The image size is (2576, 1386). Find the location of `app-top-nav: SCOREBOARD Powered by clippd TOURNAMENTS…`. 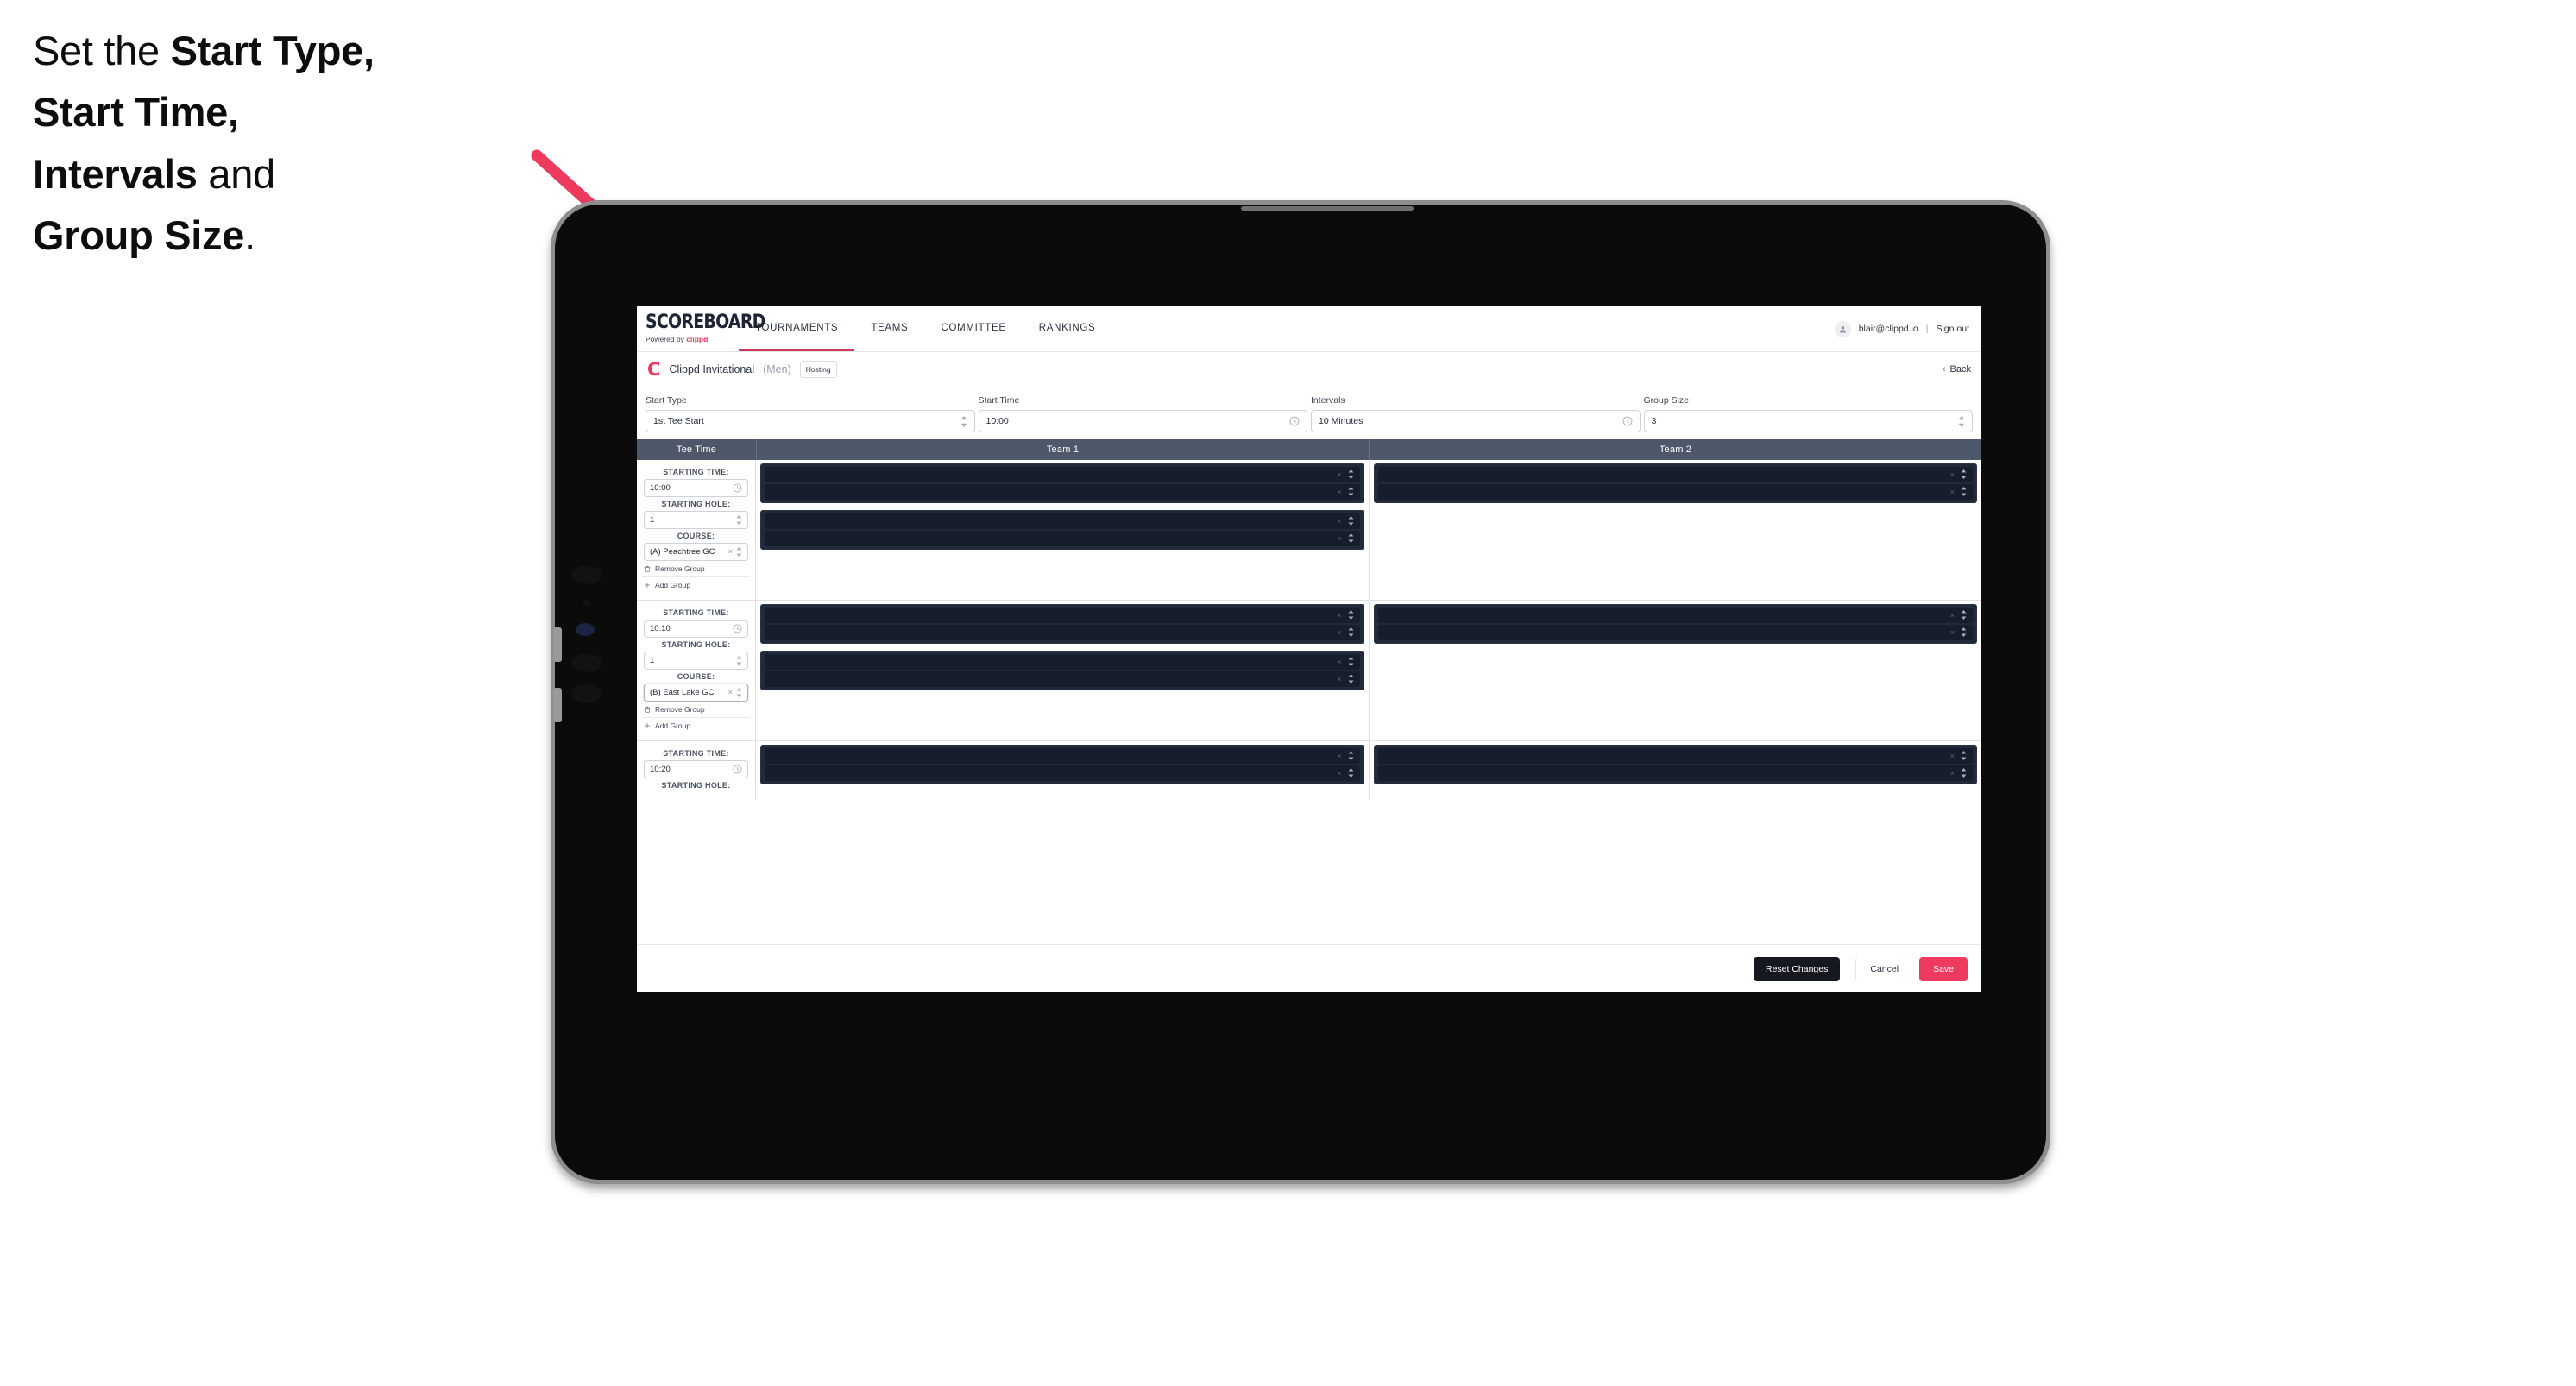

app-top-nav: SCOREBOARD Powered by clippd TOURNAMENTS… is located at coordinates (1309, 329).